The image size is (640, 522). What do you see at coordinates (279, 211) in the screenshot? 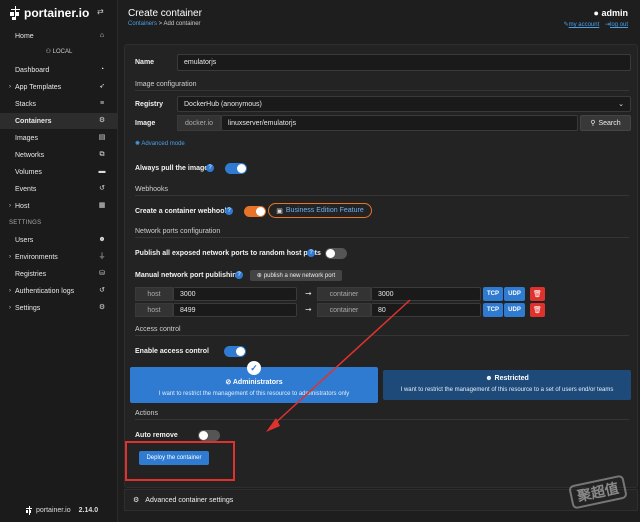
I see `briefcase-icon: ▣` at bounding box center [279, 211].